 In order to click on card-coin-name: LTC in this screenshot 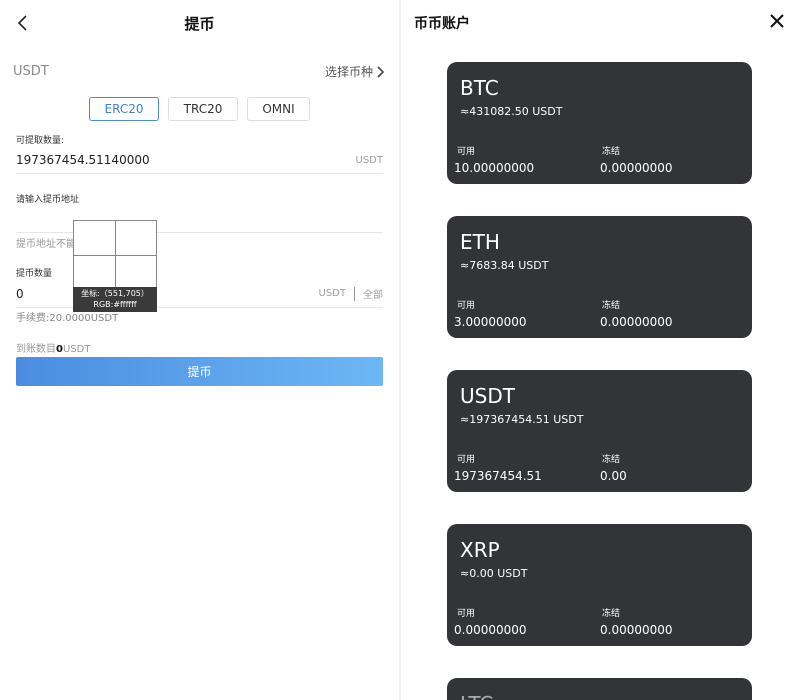, I will do `click(476, 696)`.